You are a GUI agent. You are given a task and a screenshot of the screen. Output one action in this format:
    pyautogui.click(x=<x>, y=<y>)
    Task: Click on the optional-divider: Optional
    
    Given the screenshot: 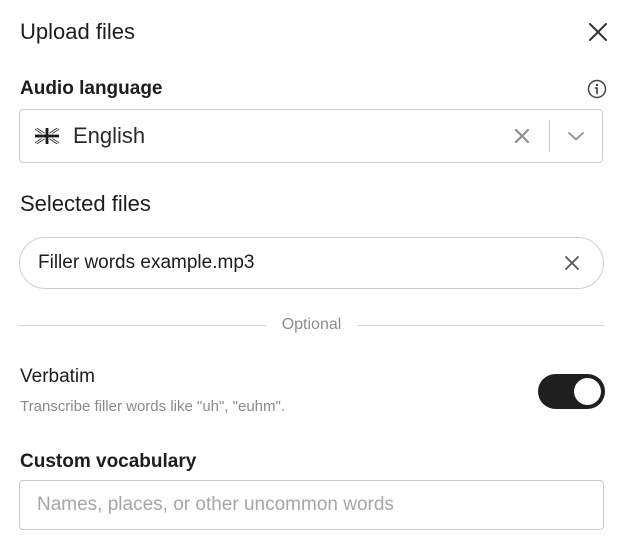 What is the action you would take?
    pyautogui.click(x=311, y=325)
    